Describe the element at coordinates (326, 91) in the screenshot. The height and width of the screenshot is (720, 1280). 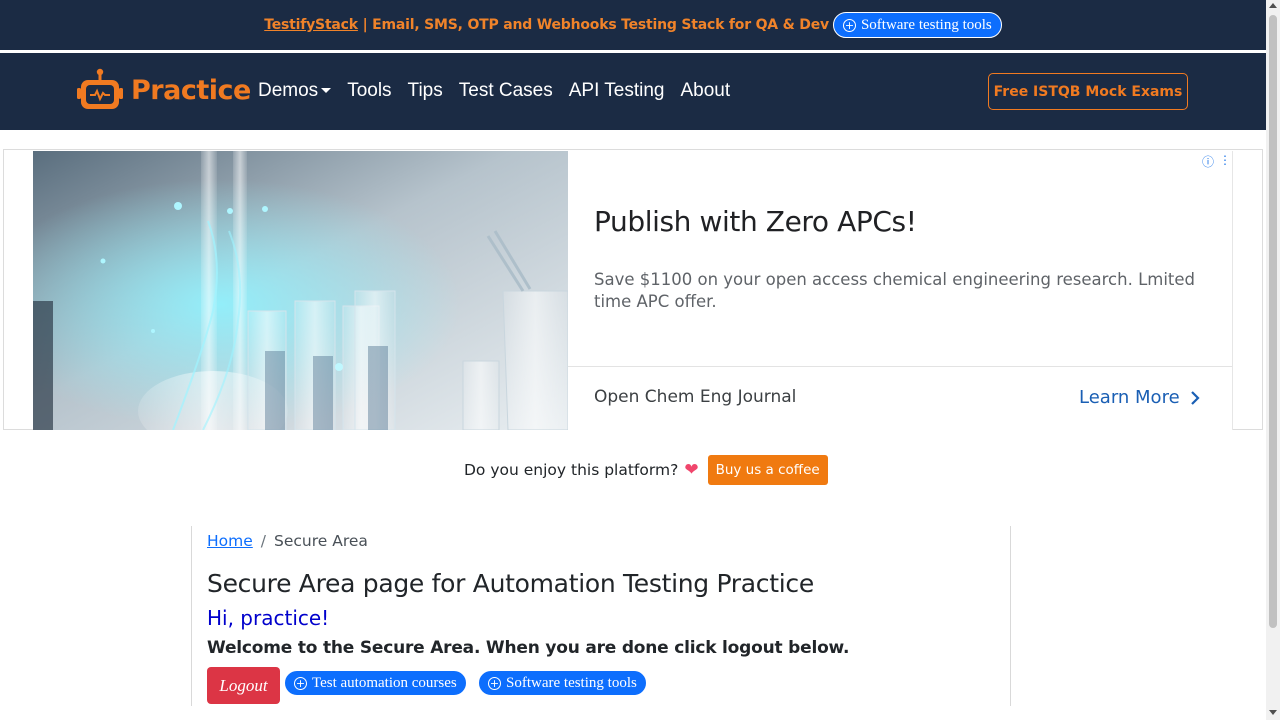
I see `caret-down-icon` at that location.